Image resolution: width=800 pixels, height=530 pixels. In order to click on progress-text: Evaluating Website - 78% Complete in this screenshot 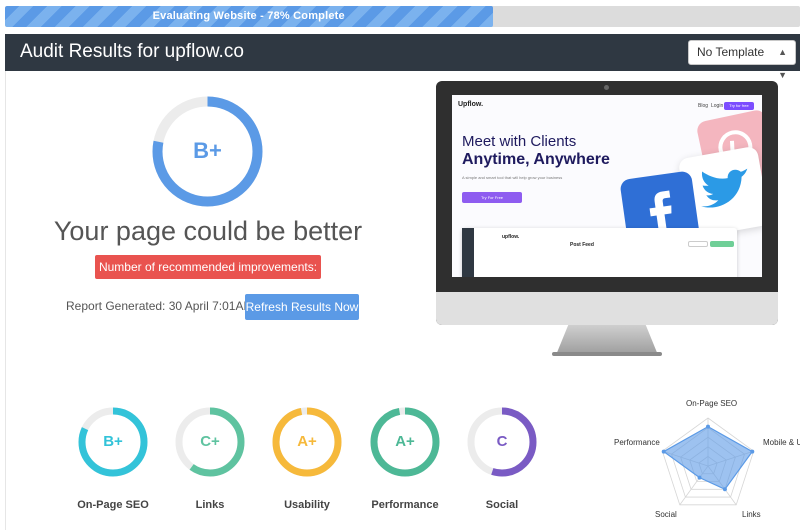, I will do `click(248, 16)`.